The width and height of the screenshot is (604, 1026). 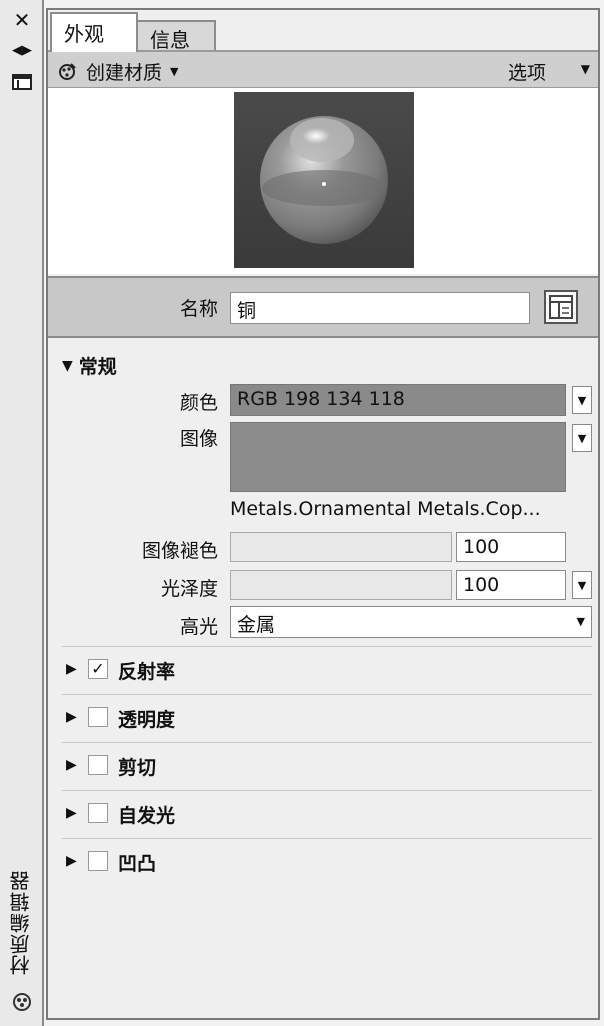 I want to click on highlight-select: 金属 ▼, so click(x=411, y=622).